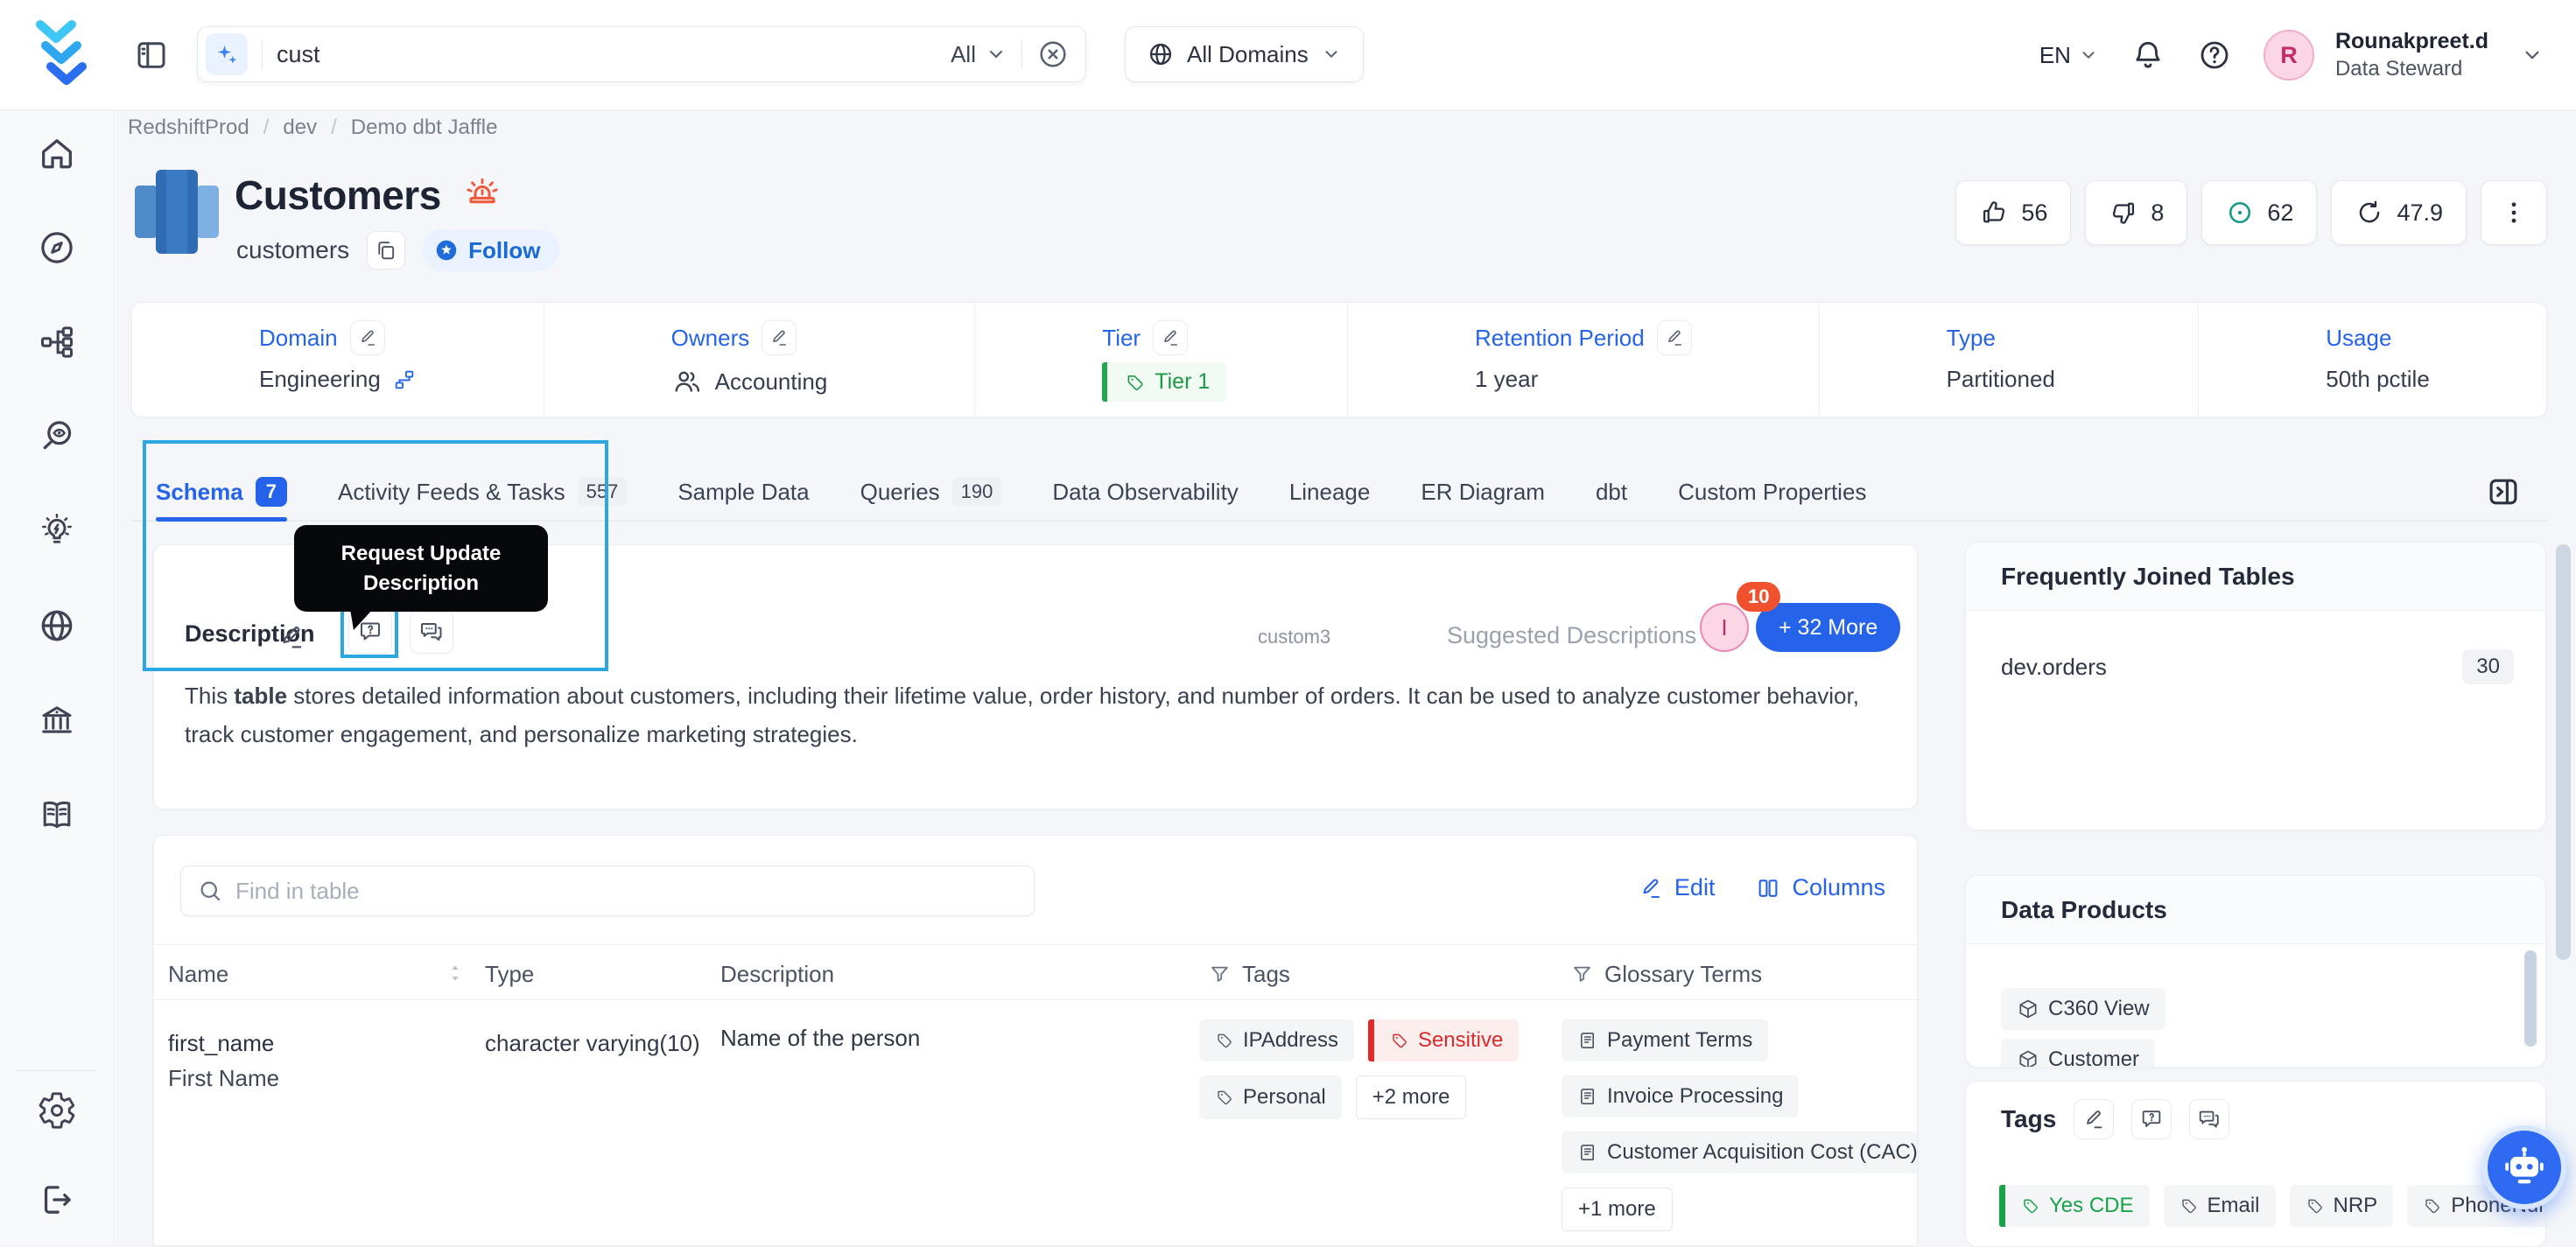  What do you see at coordinates (2069, 55) in the screenshot?
I see `language-dropdown: EN` at bounding box center [2069, 55].